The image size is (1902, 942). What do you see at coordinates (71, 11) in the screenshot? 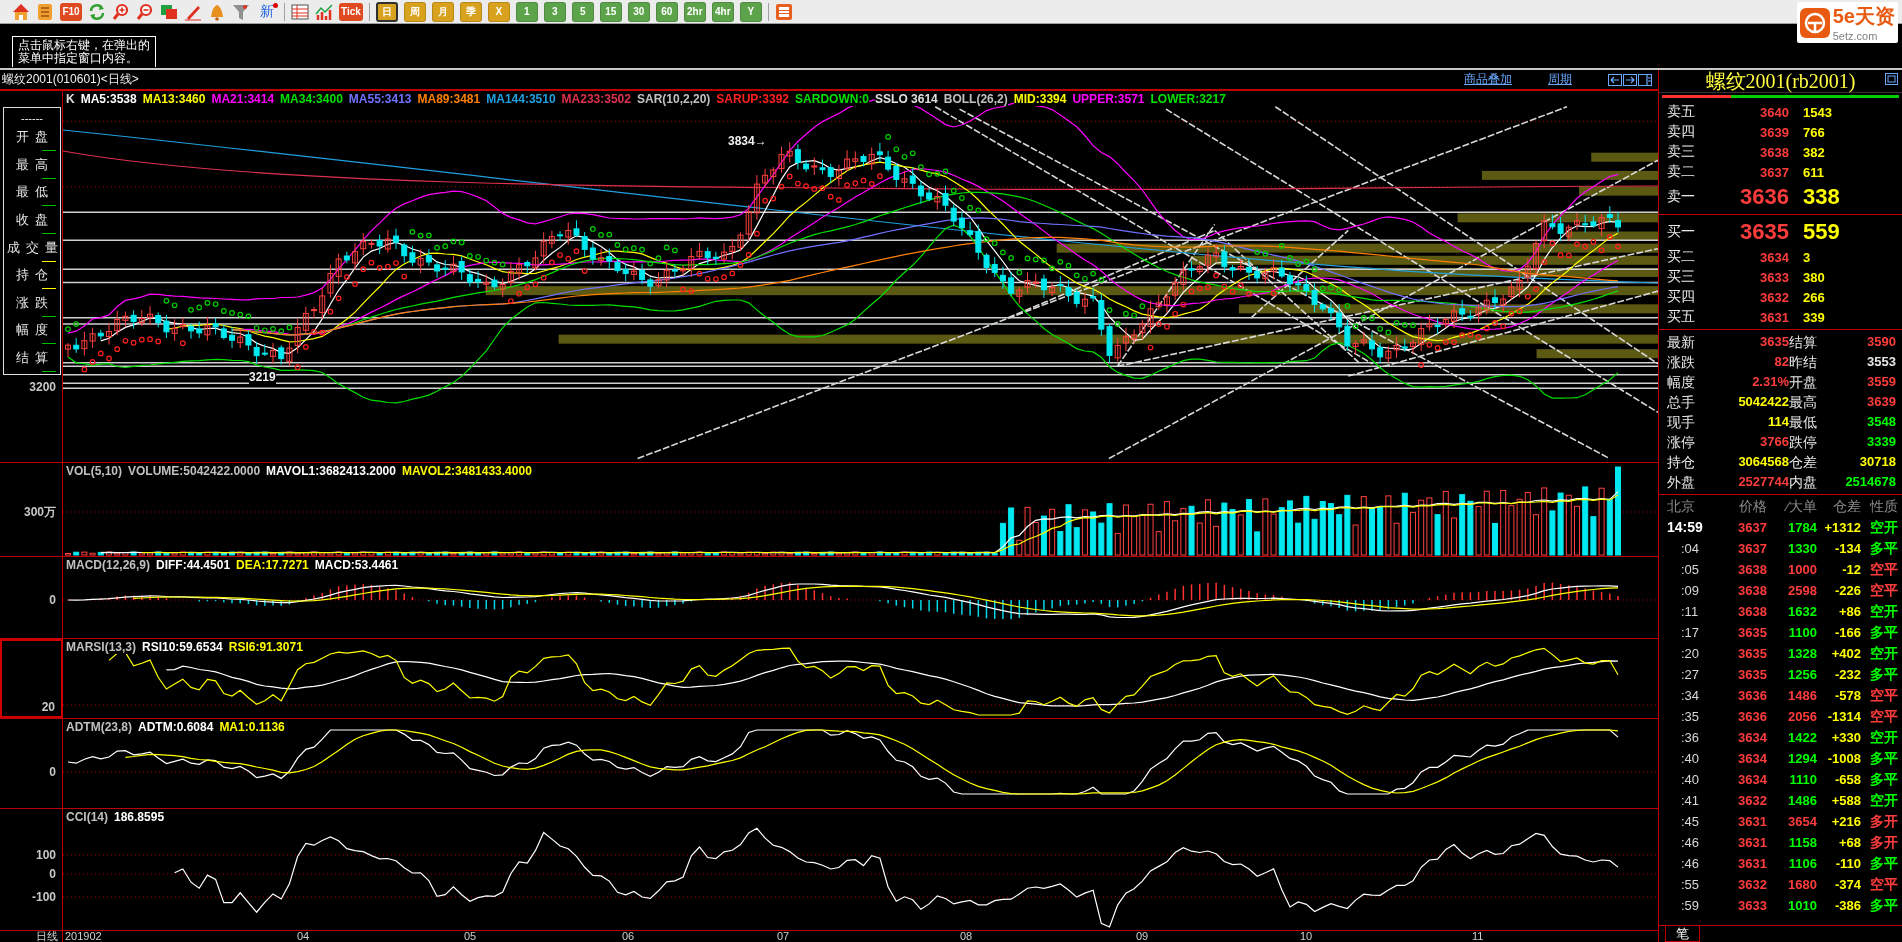
I see `toolbar-button: F10` at bounding box center [71, 11].